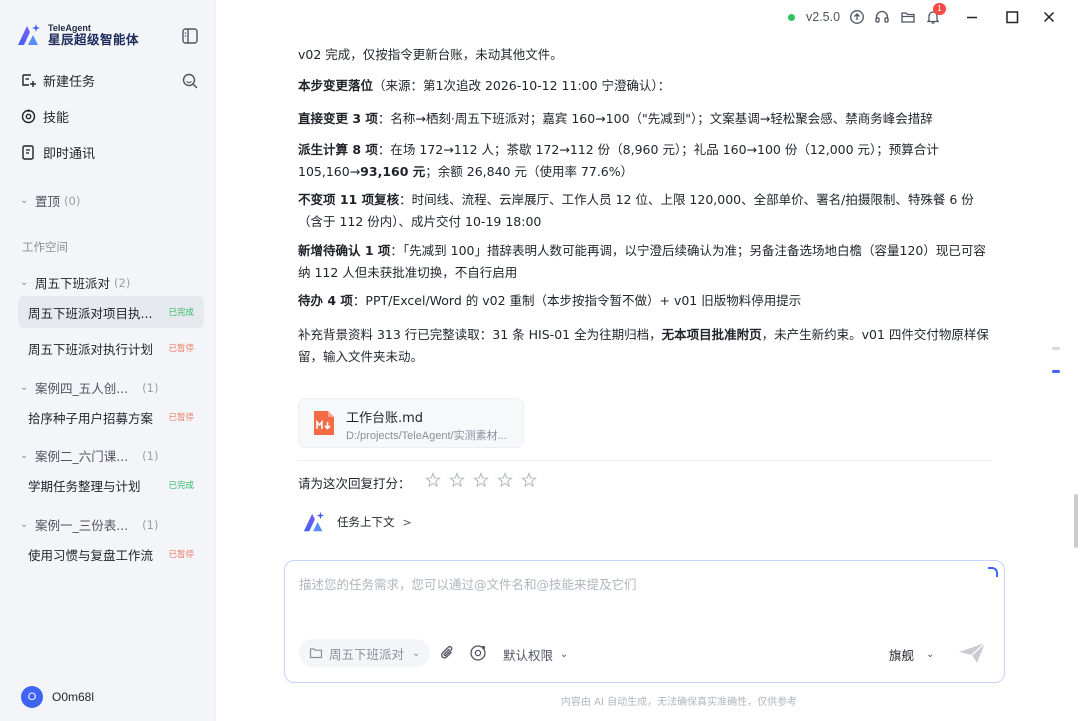 The height and width of the screenshot is (721, 1080). I want to click on minimize-icon, so click(972, 17).